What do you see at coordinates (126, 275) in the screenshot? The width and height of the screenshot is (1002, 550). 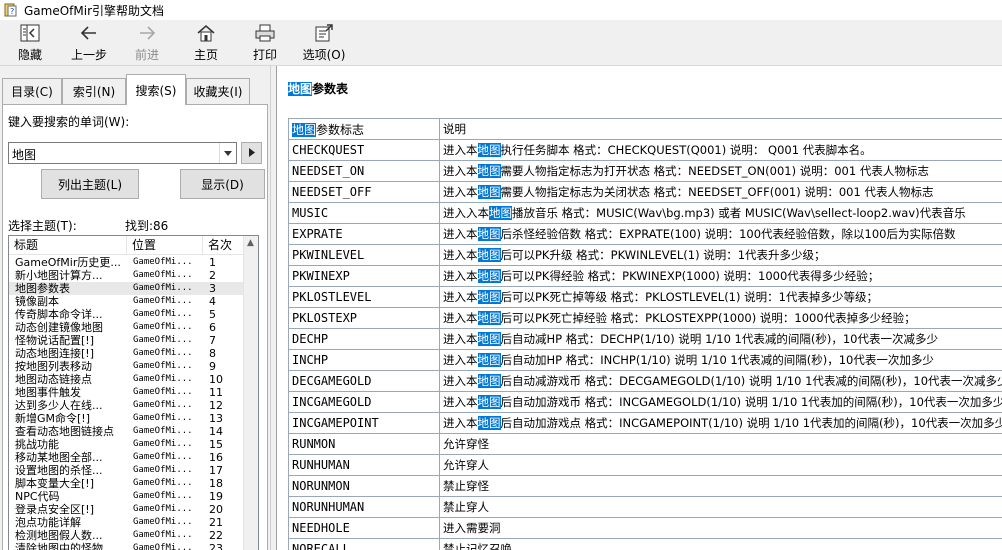 I see `list-item: 新小地图计算方... GameOfMi... 2` at bounding box center [126, 275].